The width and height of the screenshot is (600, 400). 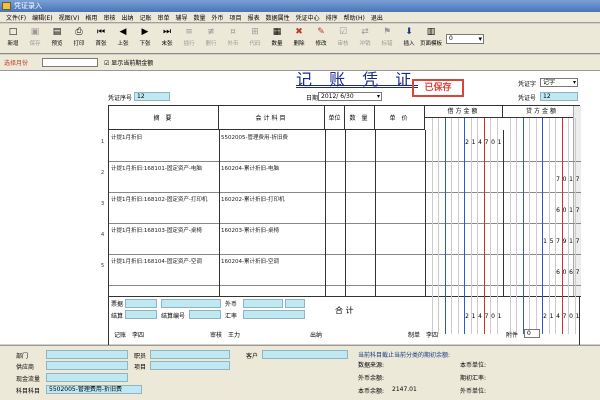 What do you see at coordinates (250, 168) in the screenshot?
I see `account-cell: 160204-累计折旧-电脑` at bounding box center [250, 168].